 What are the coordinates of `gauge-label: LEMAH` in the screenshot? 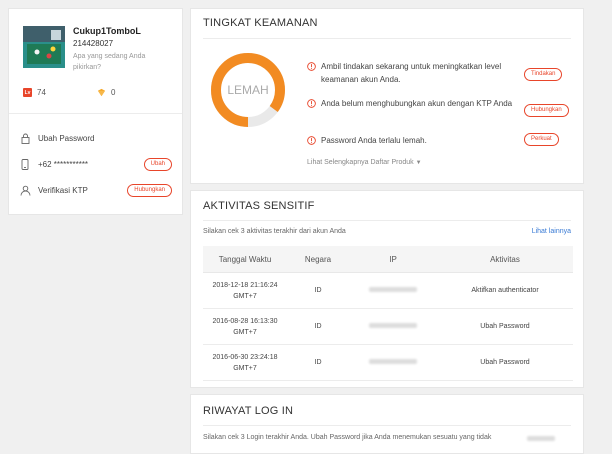 It's located at (247, 90).